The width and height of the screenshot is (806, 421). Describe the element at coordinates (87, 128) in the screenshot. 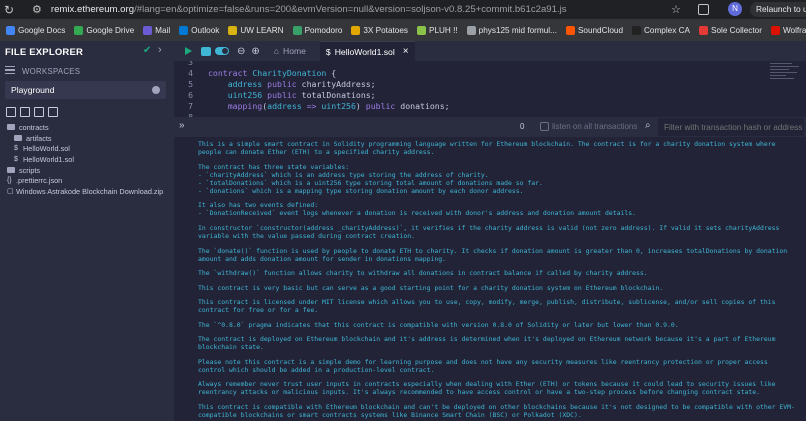

I see `file-tree-item: contracts` at that location.